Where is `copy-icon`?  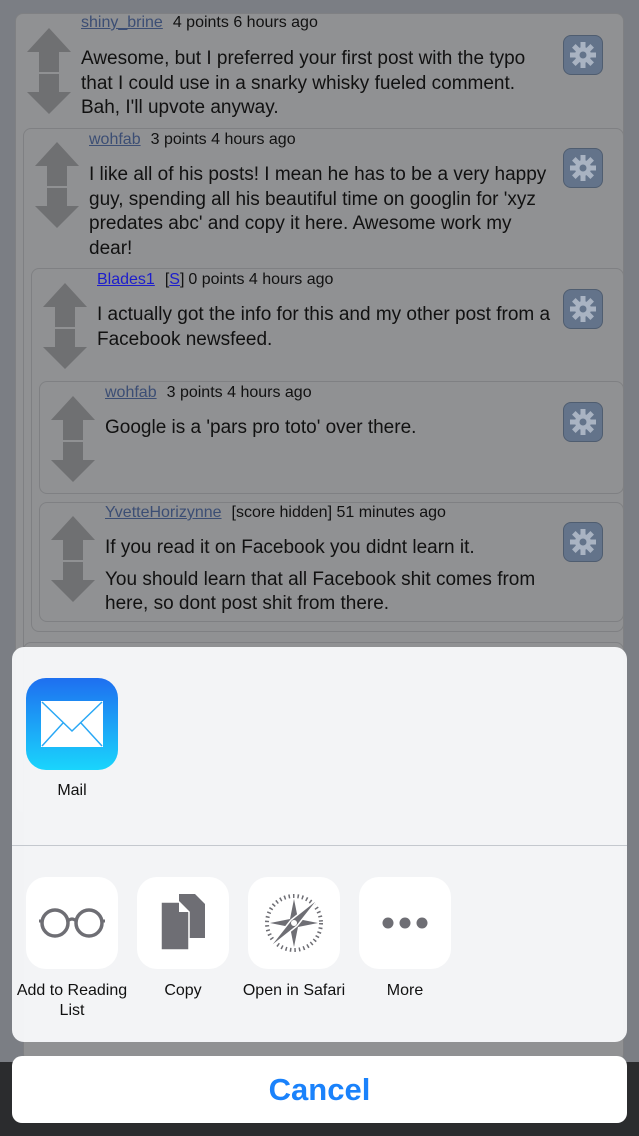 copy-icon is located at coordinates (183, 922).